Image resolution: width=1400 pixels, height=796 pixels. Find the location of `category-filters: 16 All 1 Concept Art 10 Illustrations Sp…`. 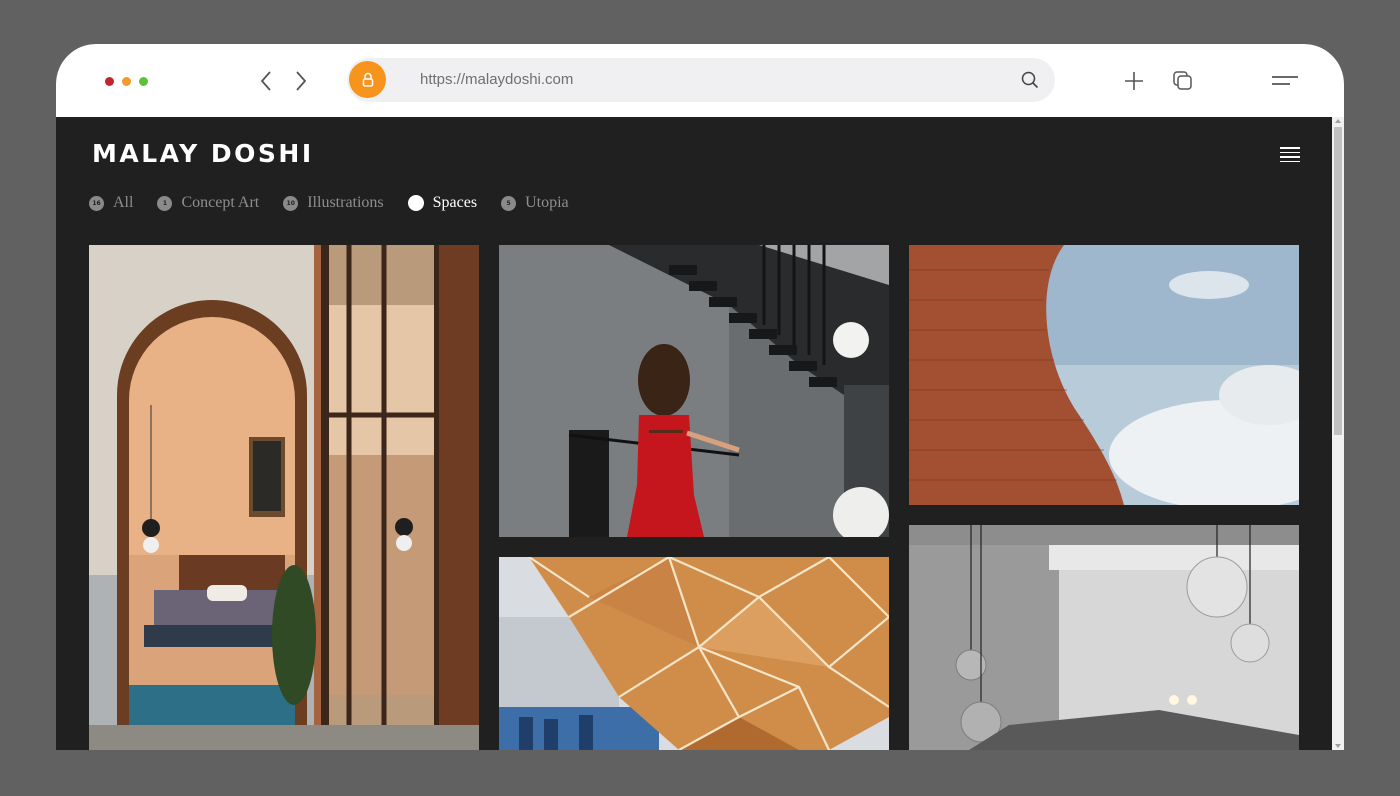

category-filters: 16 All 1 Concept Art 10 Illustrations Sp… is located at coordinates (341, 203).